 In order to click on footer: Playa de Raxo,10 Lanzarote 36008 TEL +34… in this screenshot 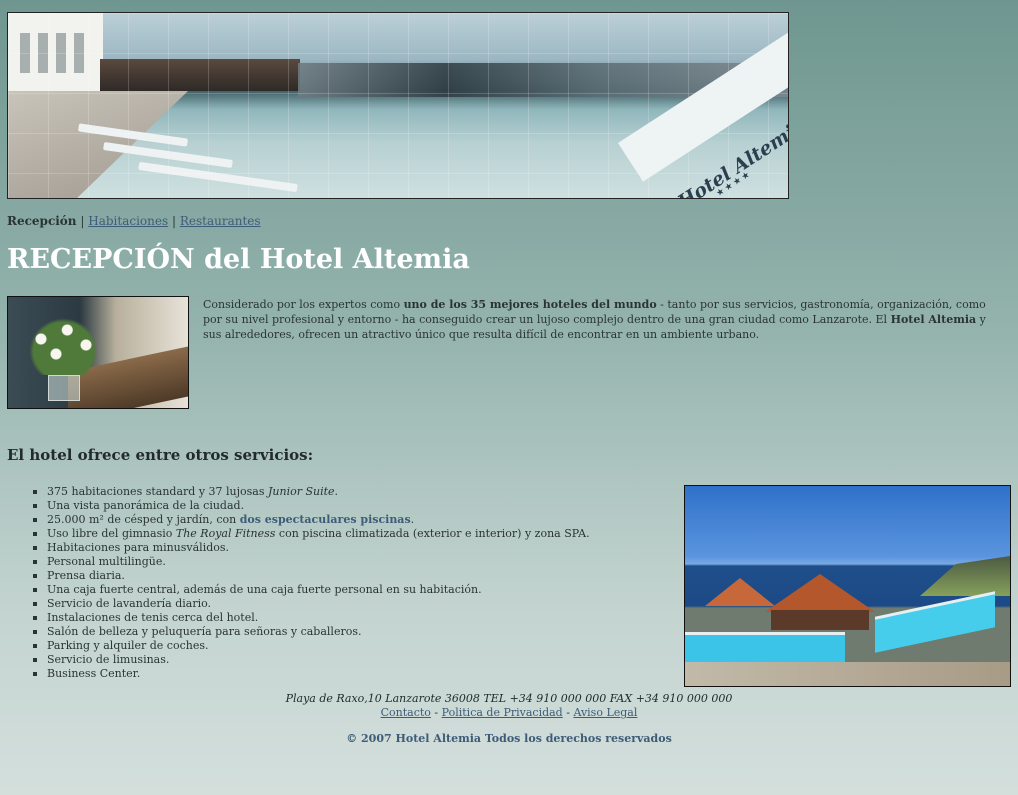, I will do `click(509, 719)`.